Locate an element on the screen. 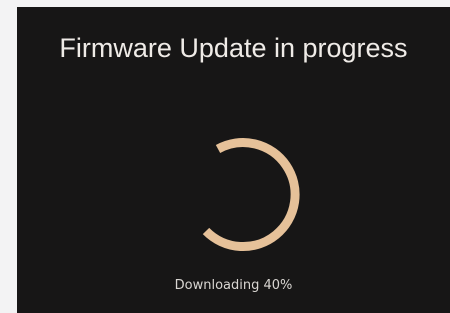 The width and height of the screenshot is (450, 313). spinner-arc is located at coordinates (251, 195).